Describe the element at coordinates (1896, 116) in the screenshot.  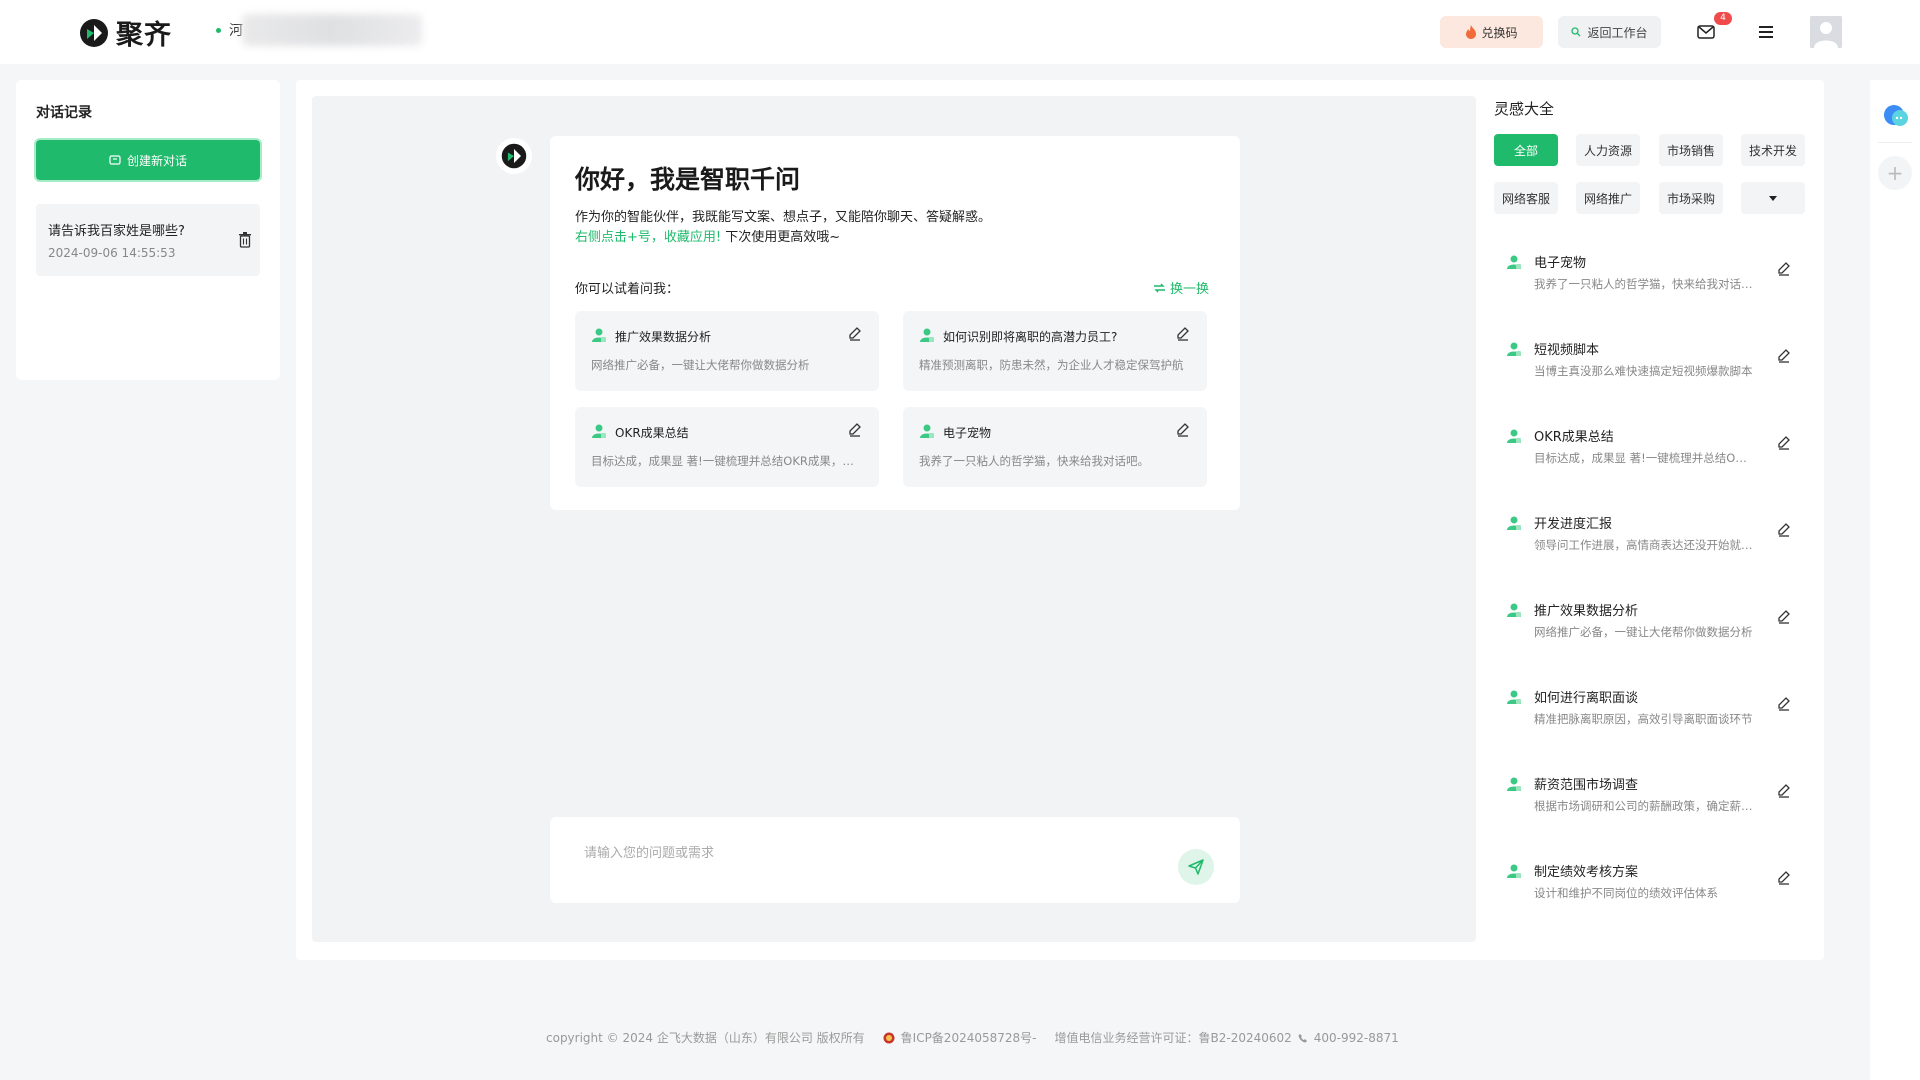
I see `chat-bubble-icon` at that location.